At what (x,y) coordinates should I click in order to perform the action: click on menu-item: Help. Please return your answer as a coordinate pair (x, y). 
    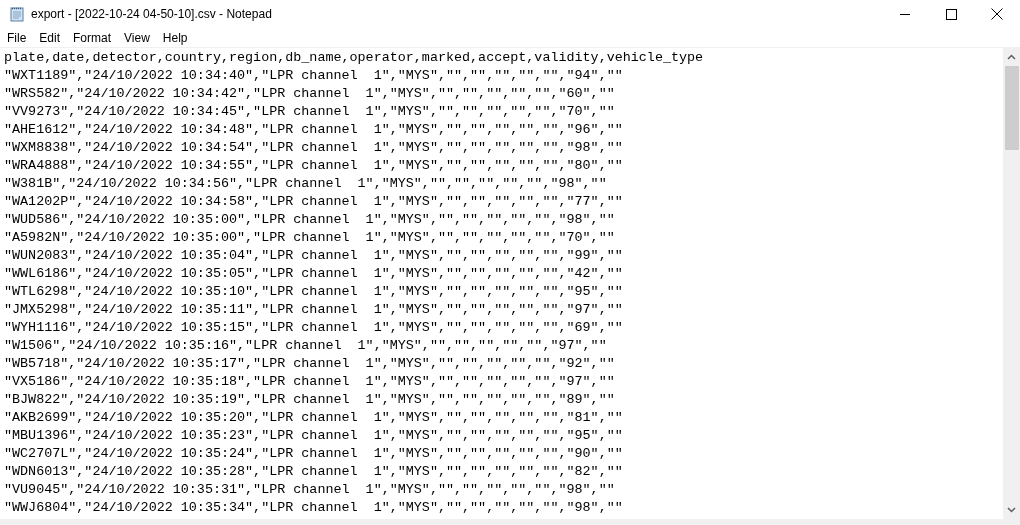
    Looking at the image, I should click on (175, 37).